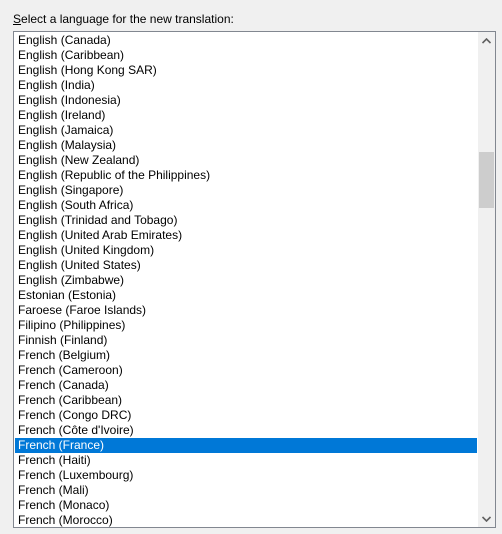 The image size is (502, 534). I want to click on list-item: English (Canada), so click(246, 40).